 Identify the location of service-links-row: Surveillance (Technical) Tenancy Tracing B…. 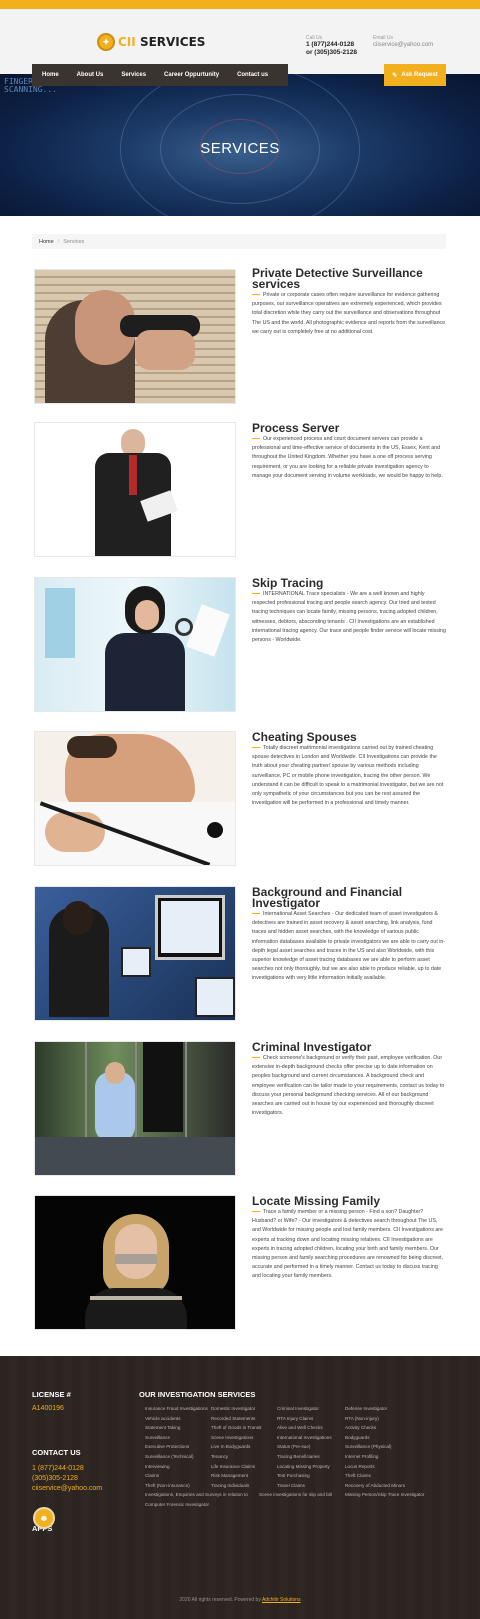
(295, 1457).